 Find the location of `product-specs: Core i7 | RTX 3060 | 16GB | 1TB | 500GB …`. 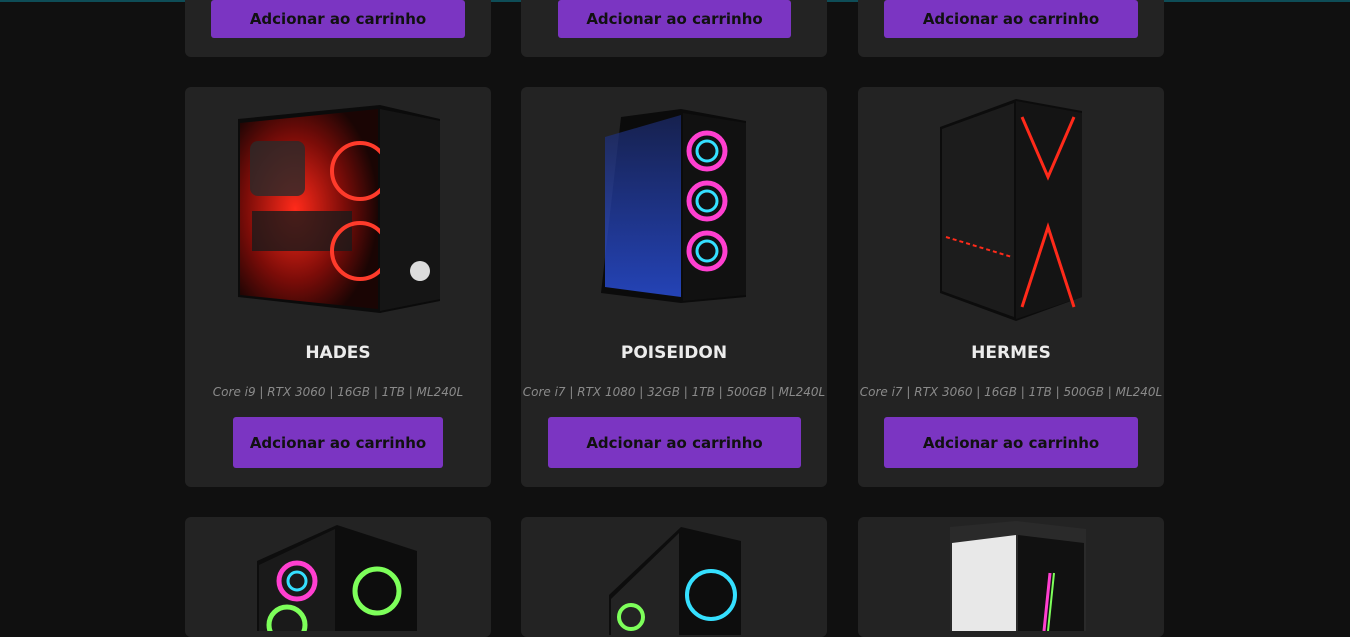

product-specs: Core i7 | RTX 3060 | 16GB | 1TB | 500GB … is located at coordinates (1011, 392).